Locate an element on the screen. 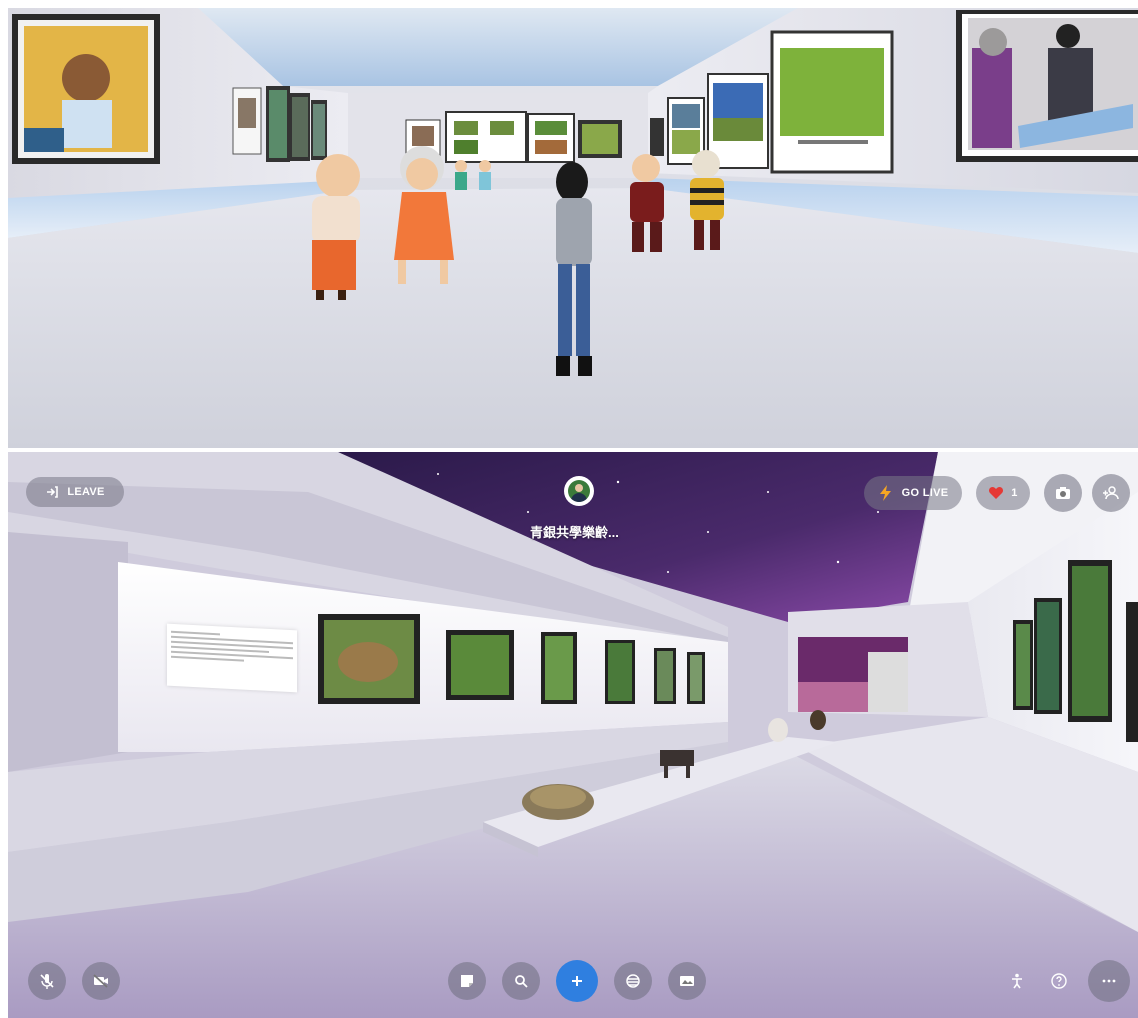 The width and height of the screenshot is (1138, 1018). mic-button is located at coordinates (47, 981).